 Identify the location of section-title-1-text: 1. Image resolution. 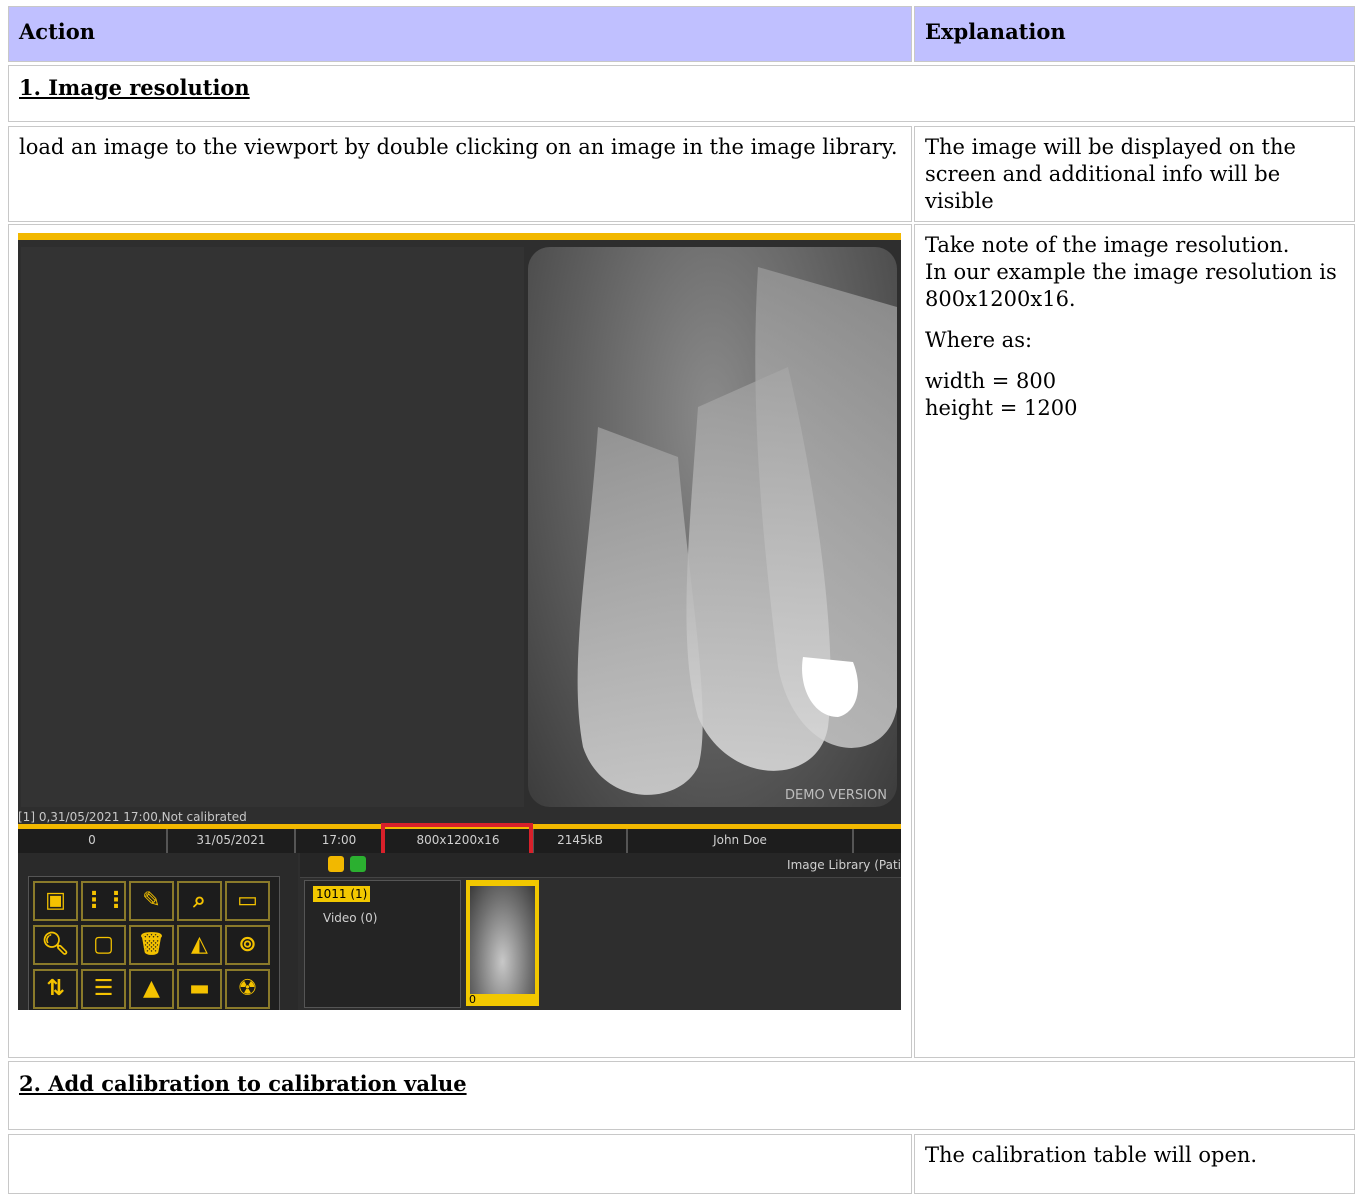
(134, 87).